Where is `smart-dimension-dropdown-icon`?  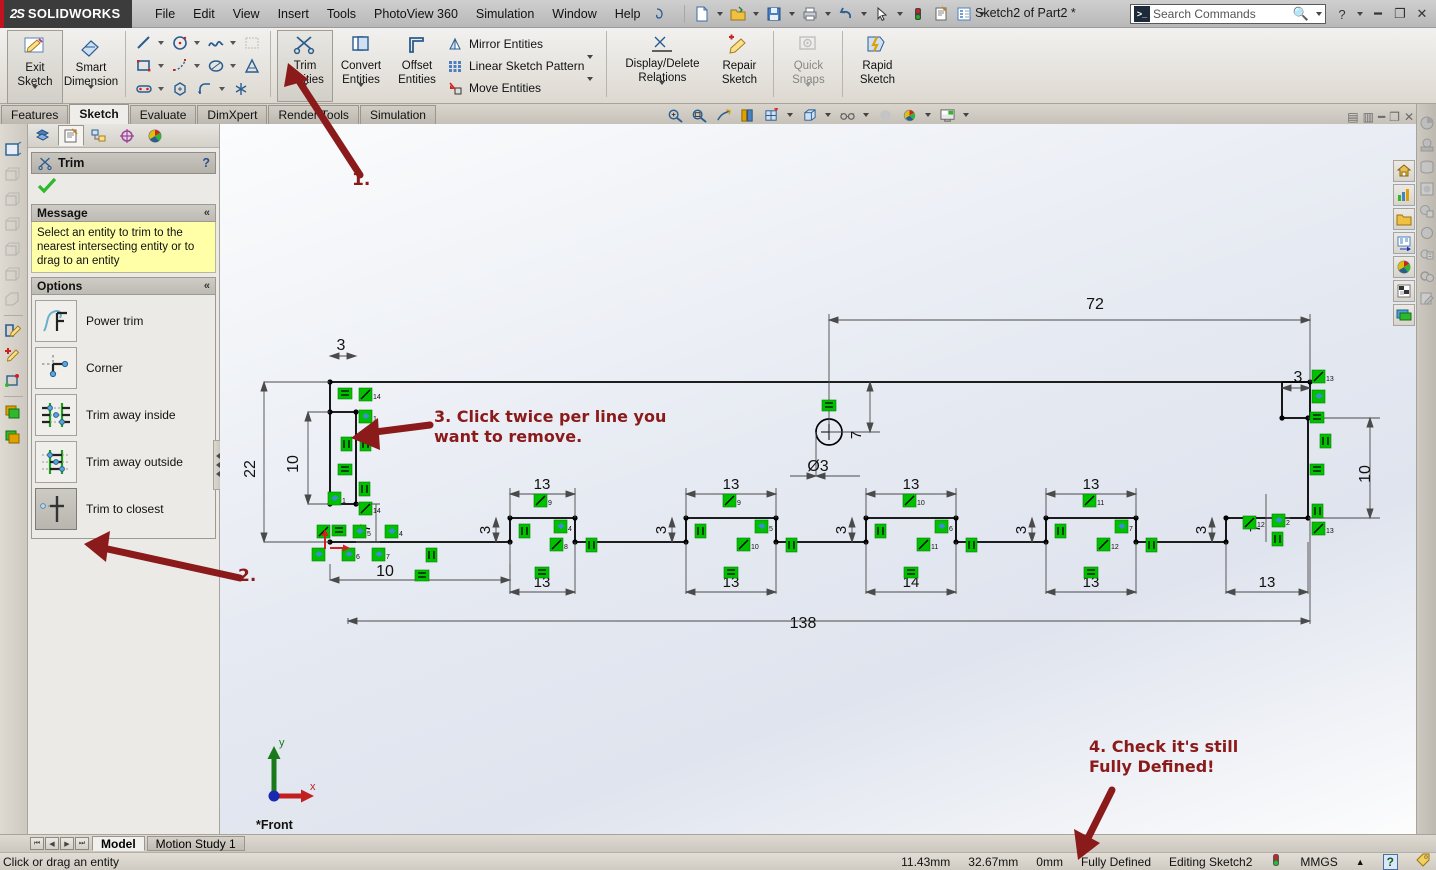
smart-dimension-dropdown-icon is located at coordinates (91, 94).